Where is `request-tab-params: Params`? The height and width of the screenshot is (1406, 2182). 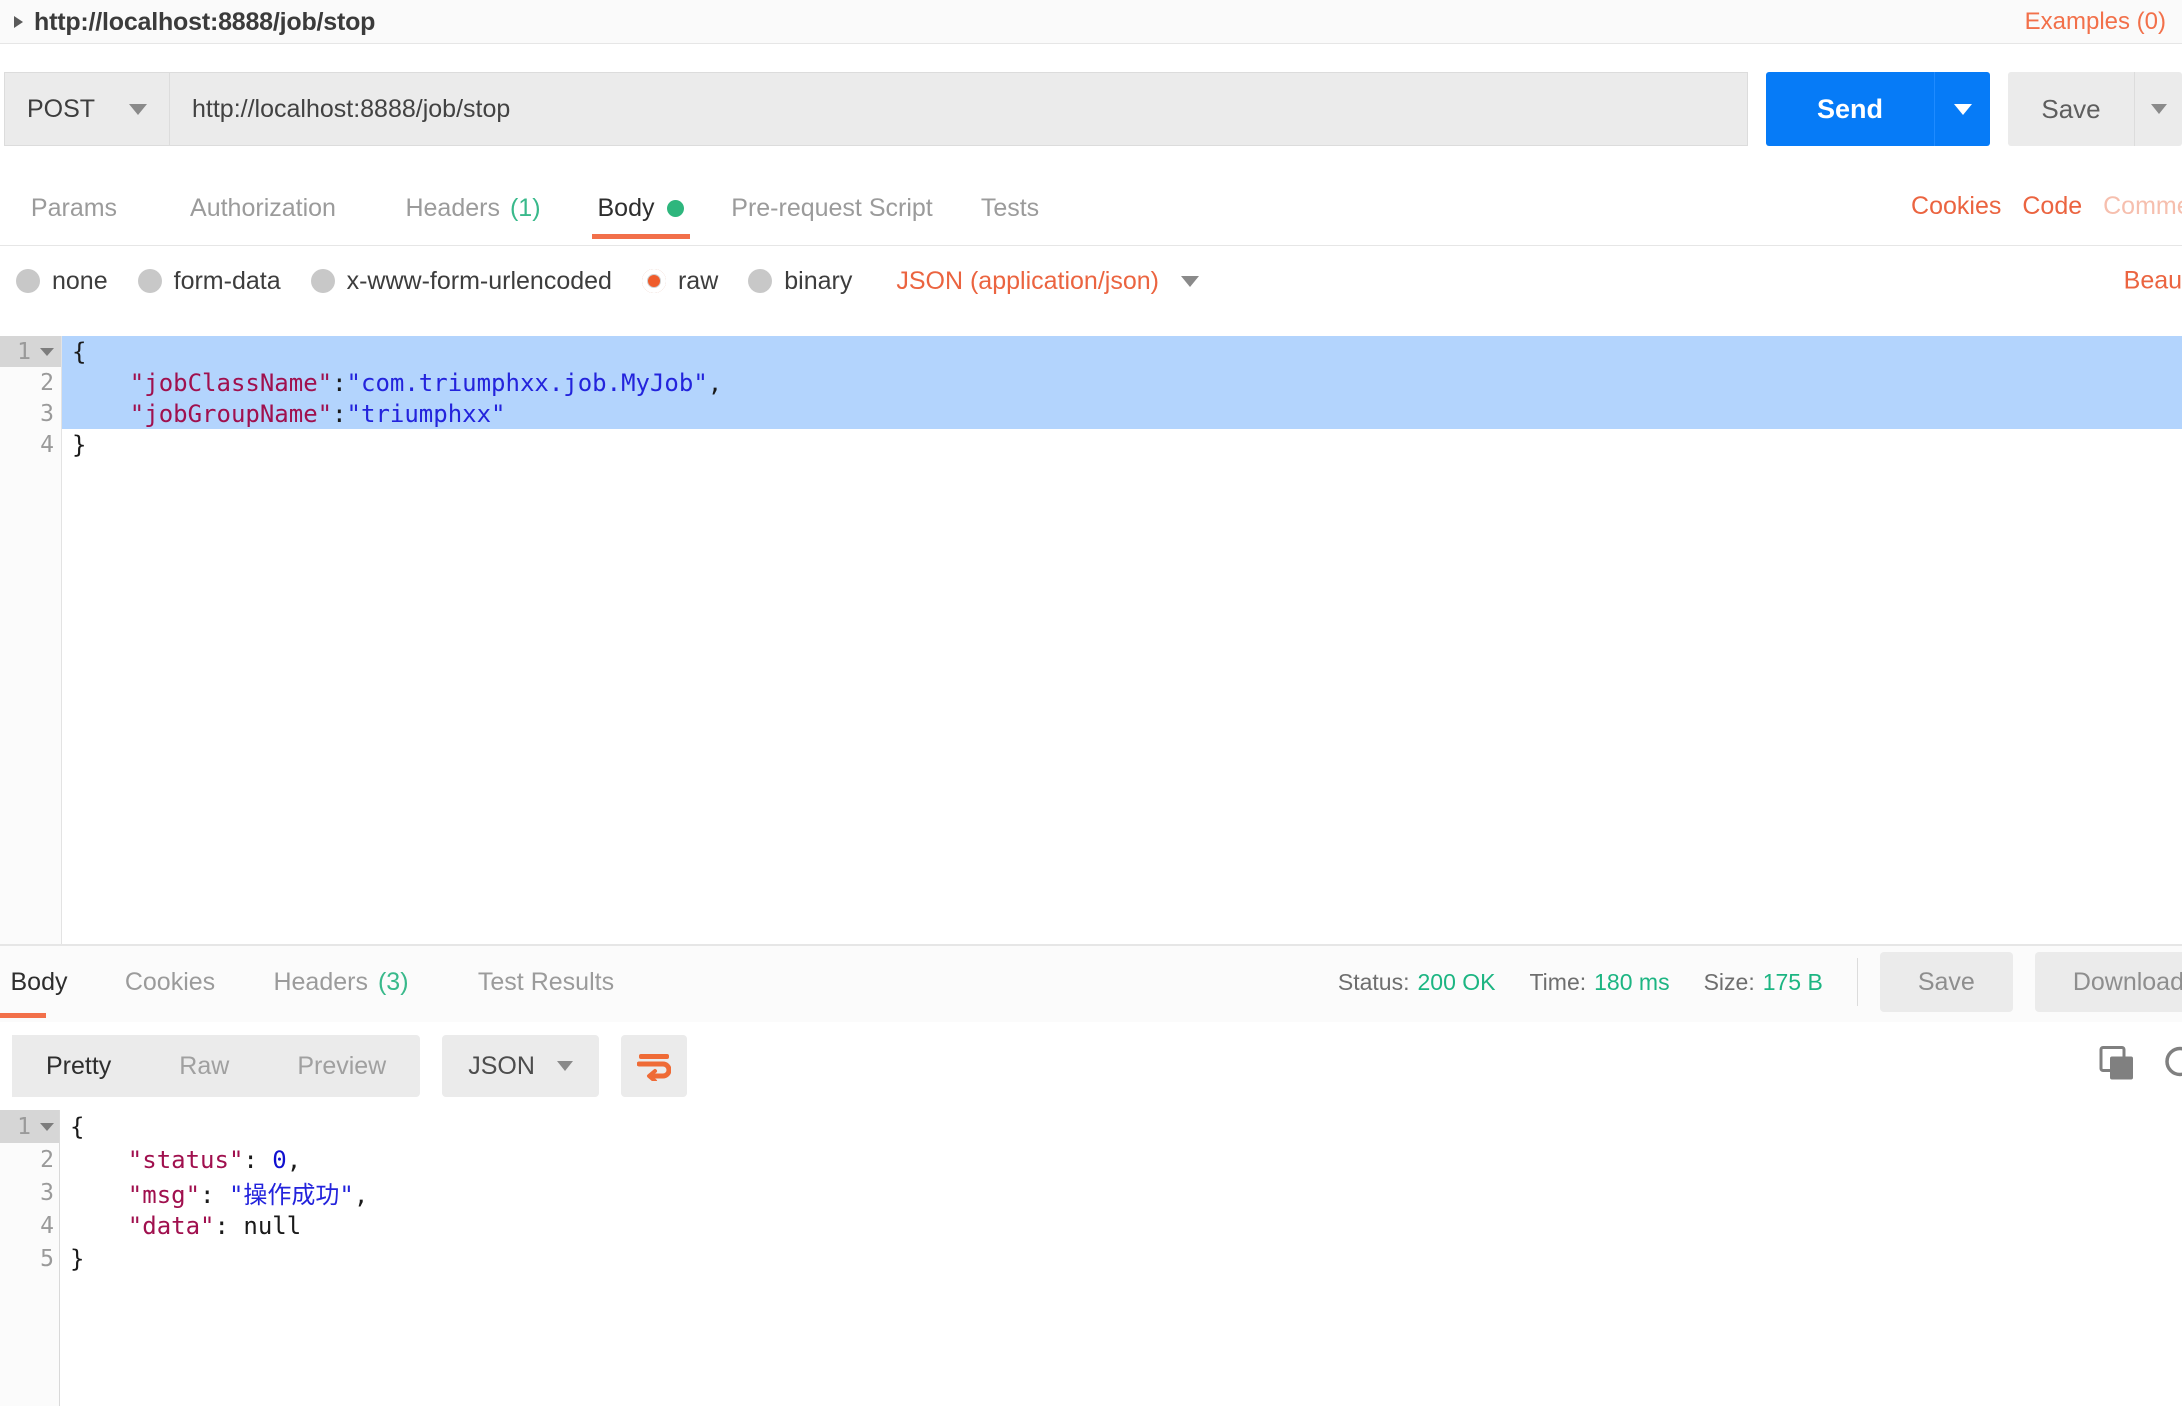 request-tab-params: Params is located at coordinates (74, 208).